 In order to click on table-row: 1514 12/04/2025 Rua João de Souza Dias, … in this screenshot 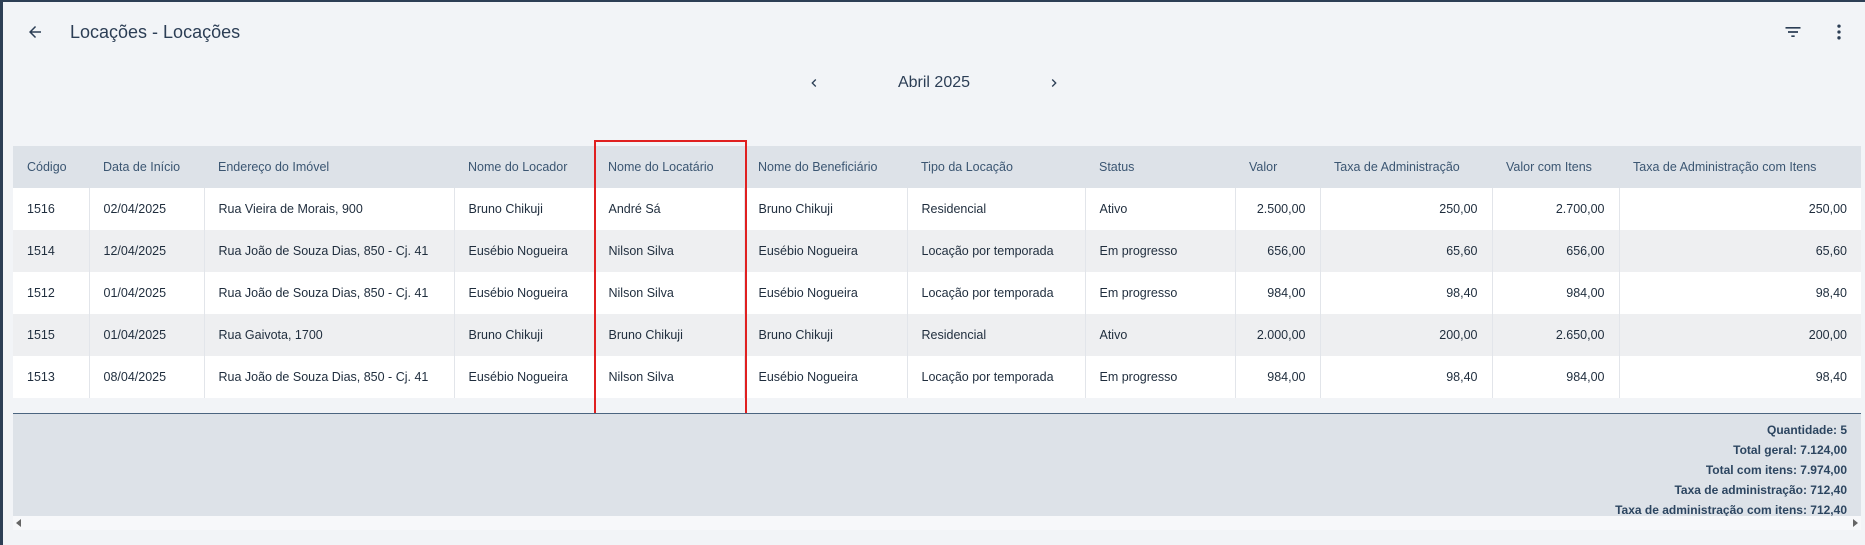, I will do `click(937, 251)`.